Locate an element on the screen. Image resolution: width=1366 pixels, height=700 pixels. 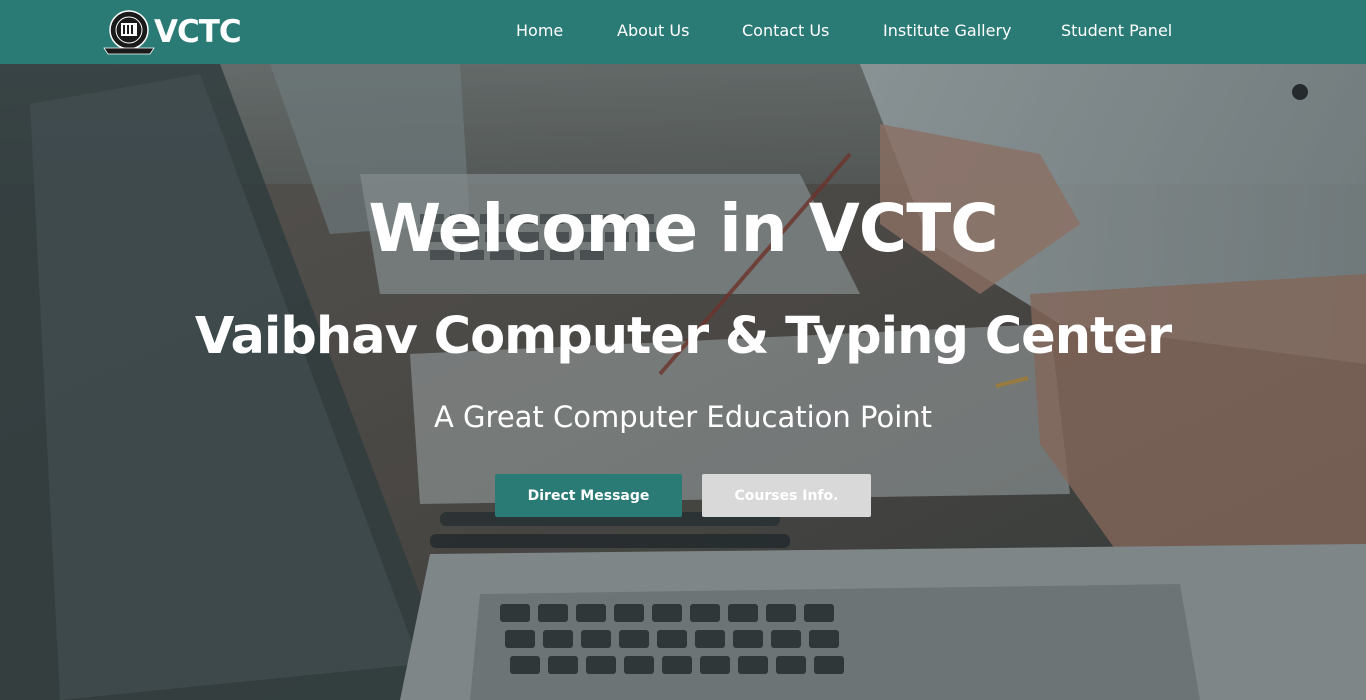
nav-home-link: Home is located at coordinates (539, 30).